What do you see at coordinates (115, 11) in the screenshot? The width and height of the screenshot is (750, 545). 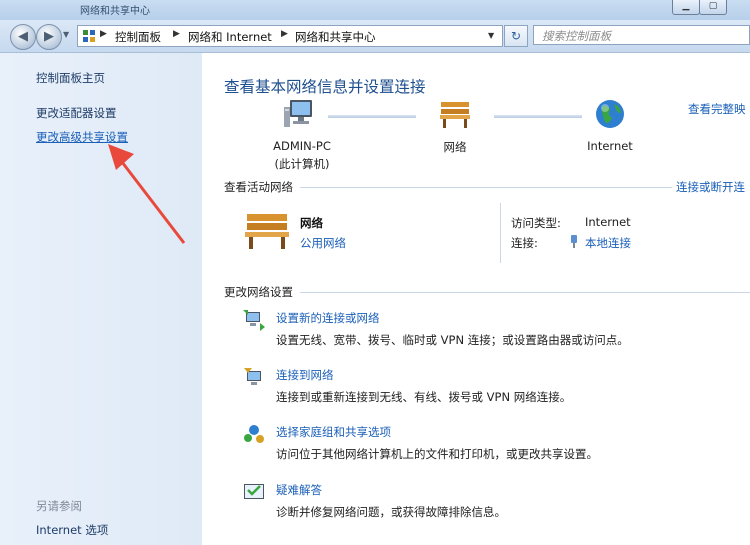 I see `window-title: 网络和共享中心` at bounding box center [115, 11].